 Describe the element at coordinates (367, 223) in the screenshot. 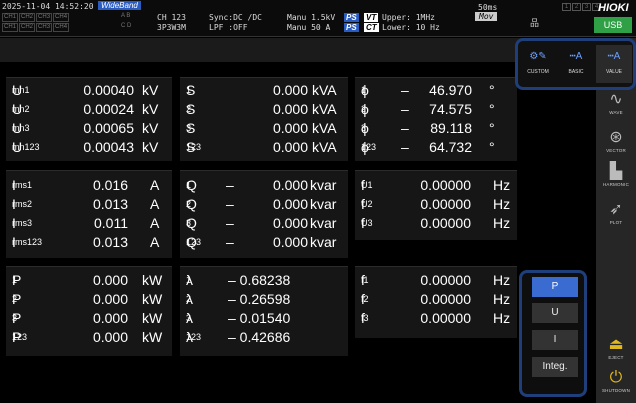

I see `subscript: U3` at that location.